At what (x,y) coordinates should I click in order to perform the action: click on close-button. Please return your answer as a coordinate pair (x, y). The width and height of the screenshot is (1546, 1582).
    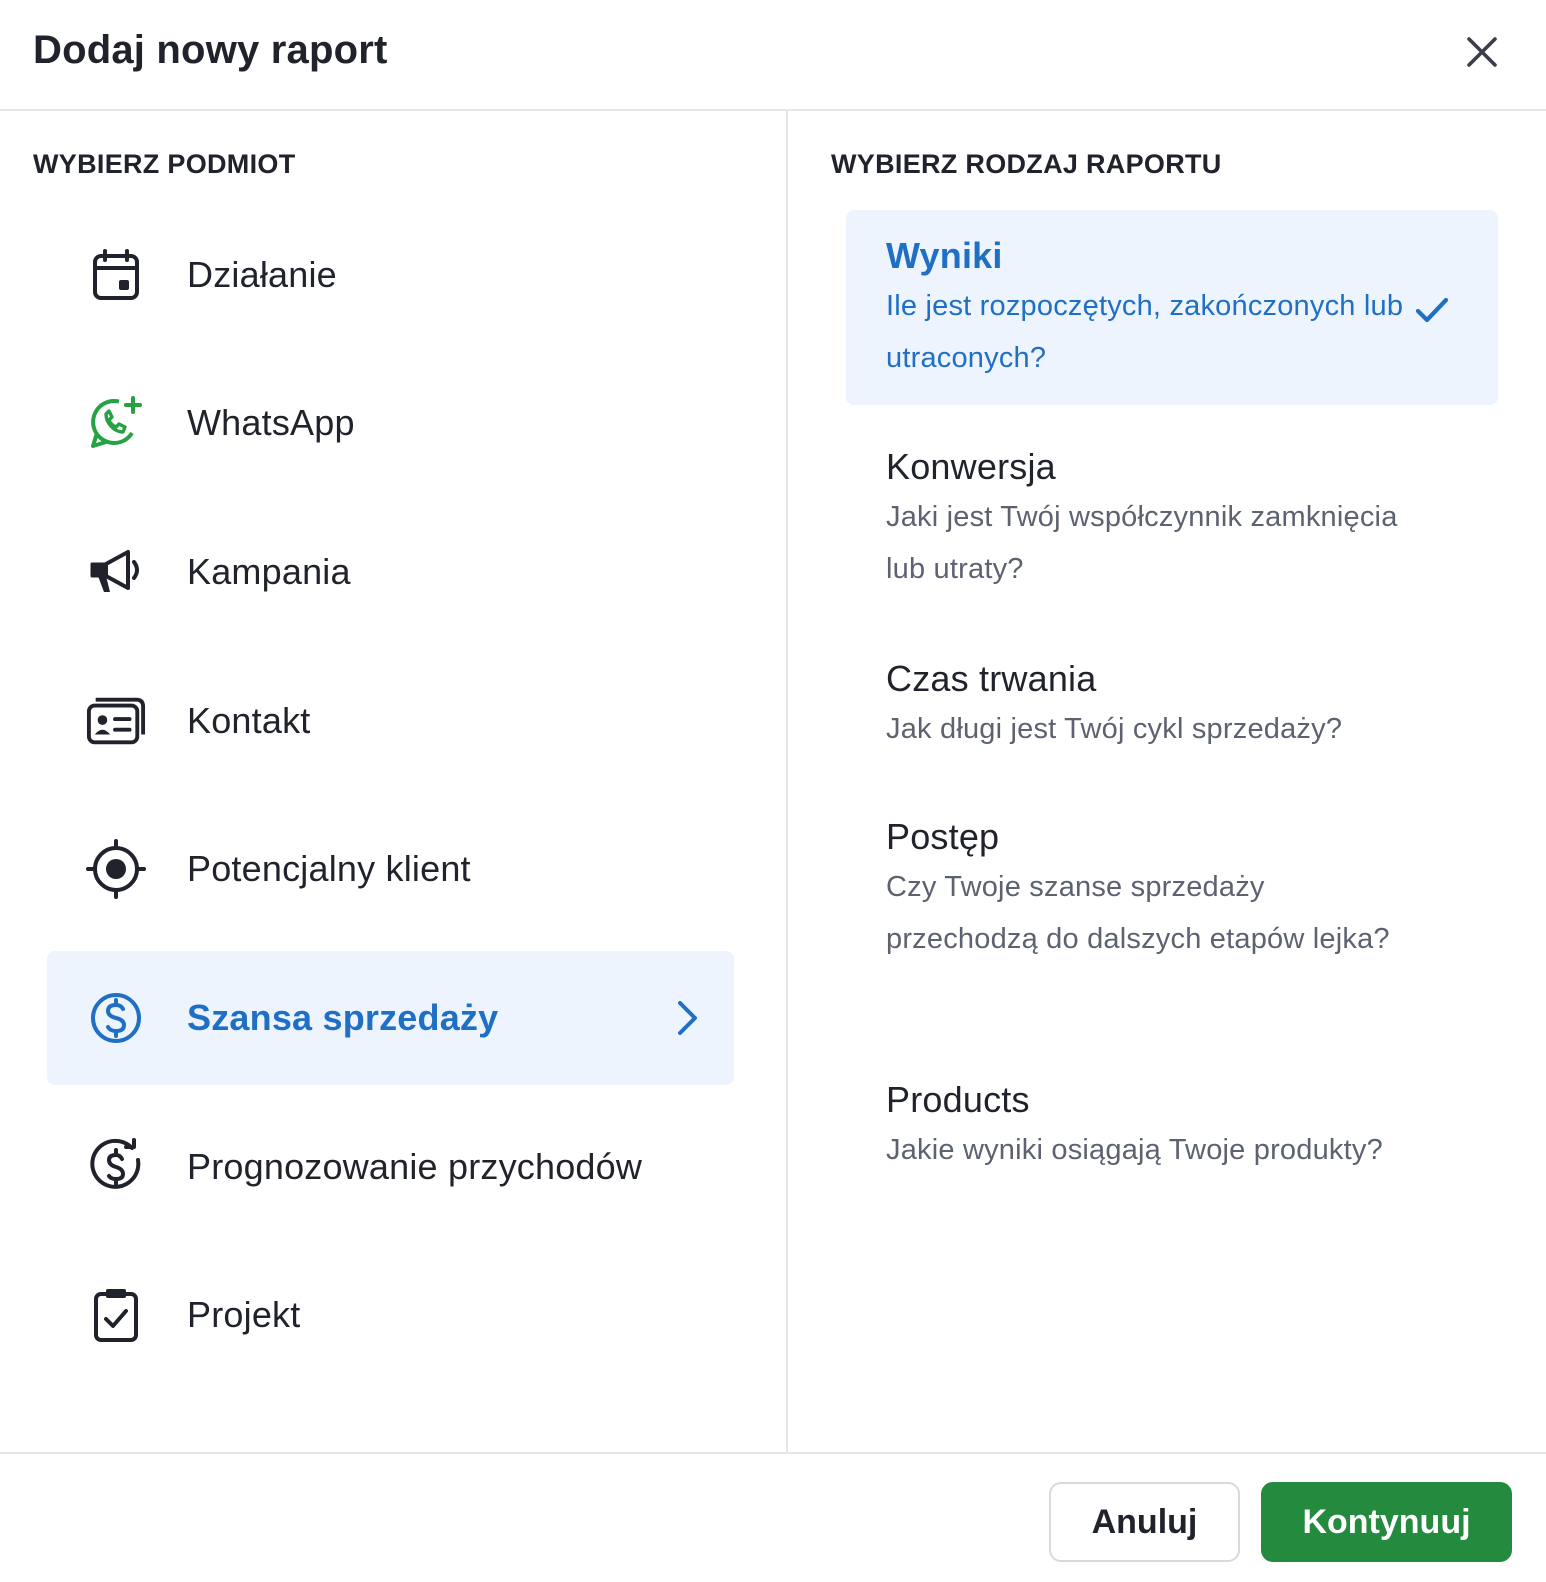
    Looking at the image, I should click on (1482, 52).